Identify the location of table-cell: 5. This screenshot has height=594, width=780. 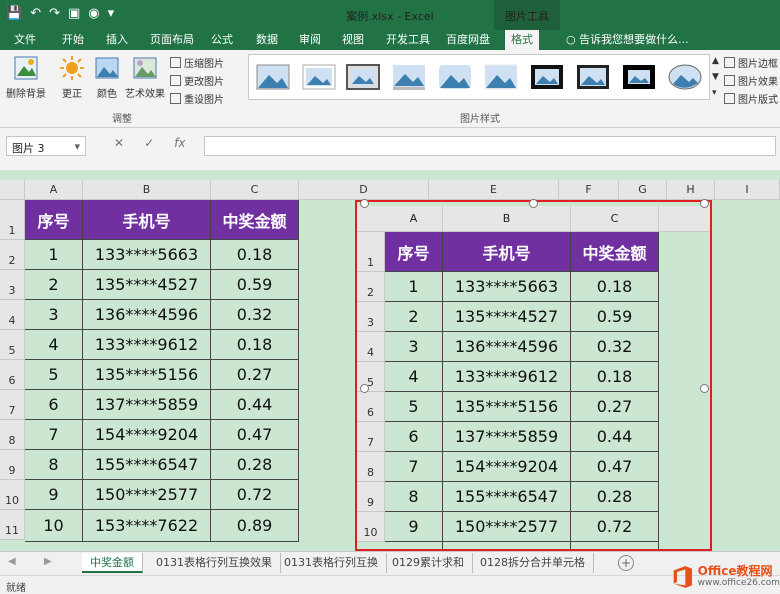
(54, 375).